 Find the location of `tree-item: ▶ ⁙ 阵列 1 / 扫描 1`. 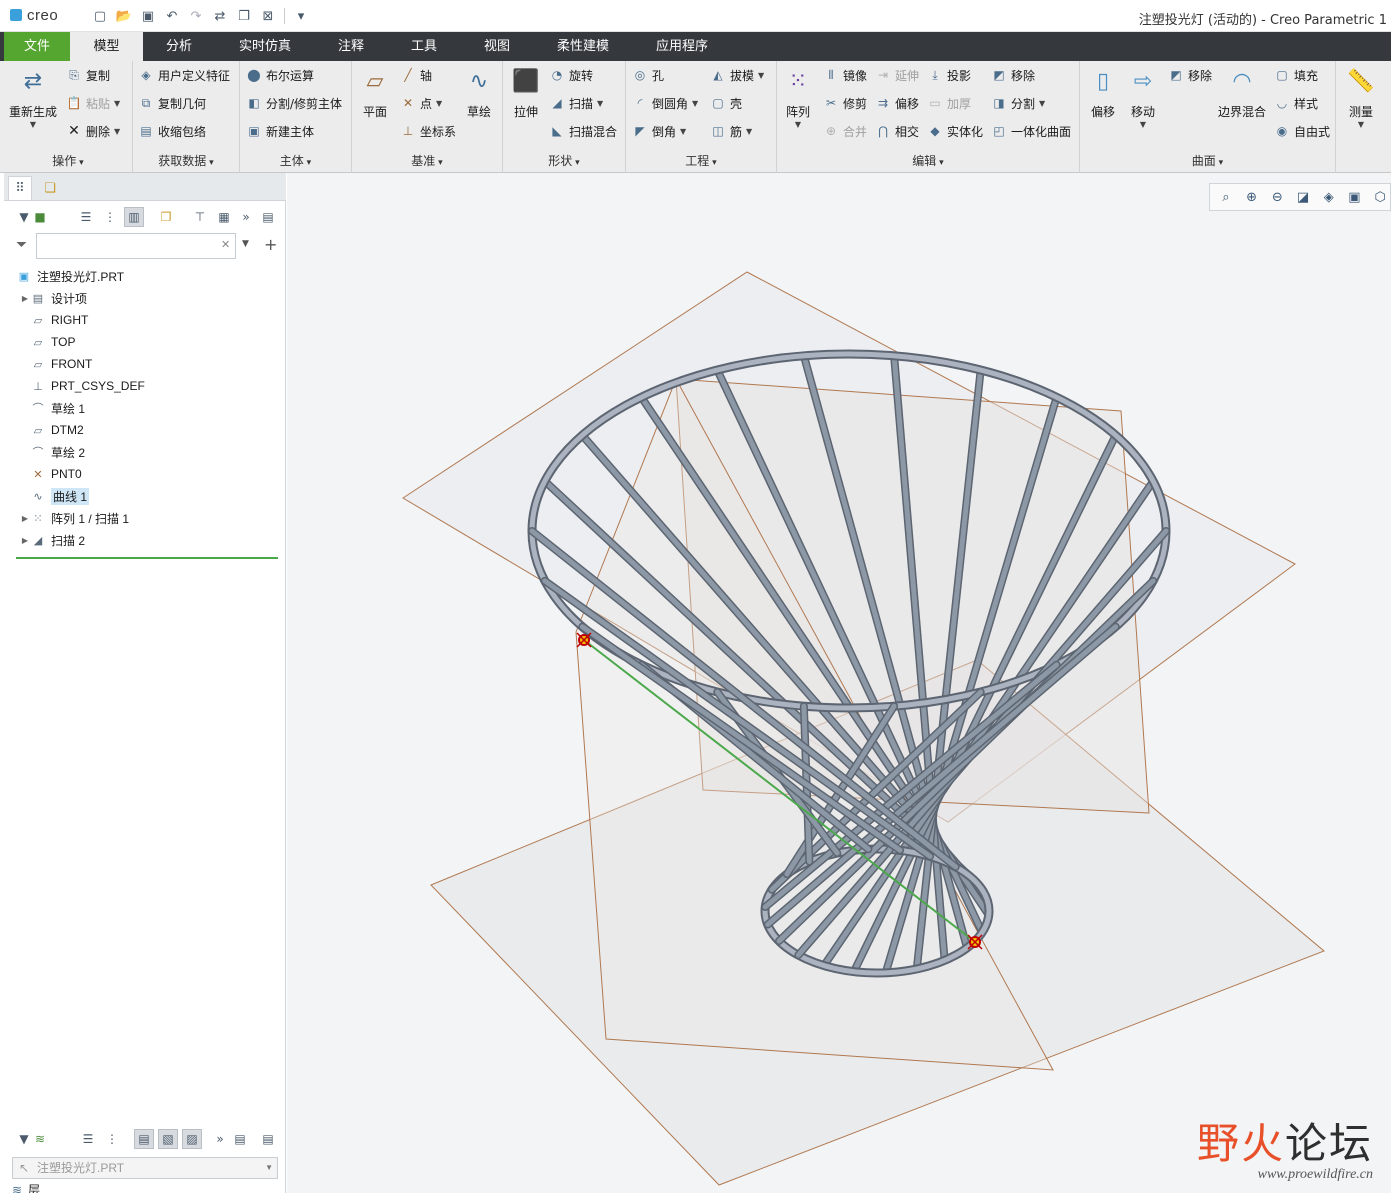

tree-item: ▶ ⁙ 阵列 1 / 扫描 1 is located at coordinates (145, 518).